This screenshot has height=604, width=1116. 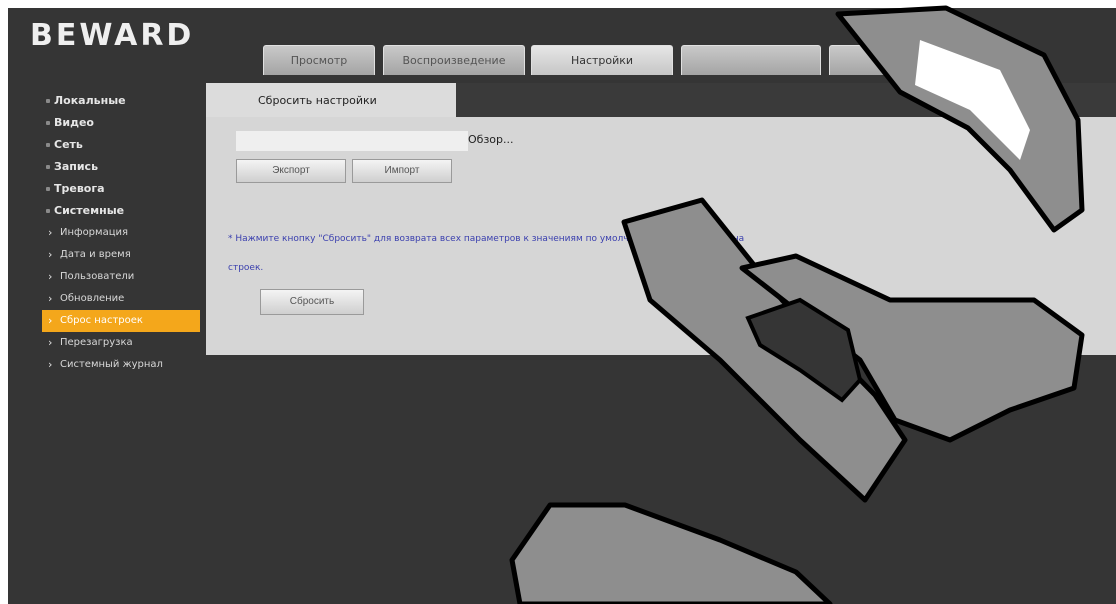 I want to click on sidebar-subitem-label: Перезагрузка, so click(x=96, y=342).